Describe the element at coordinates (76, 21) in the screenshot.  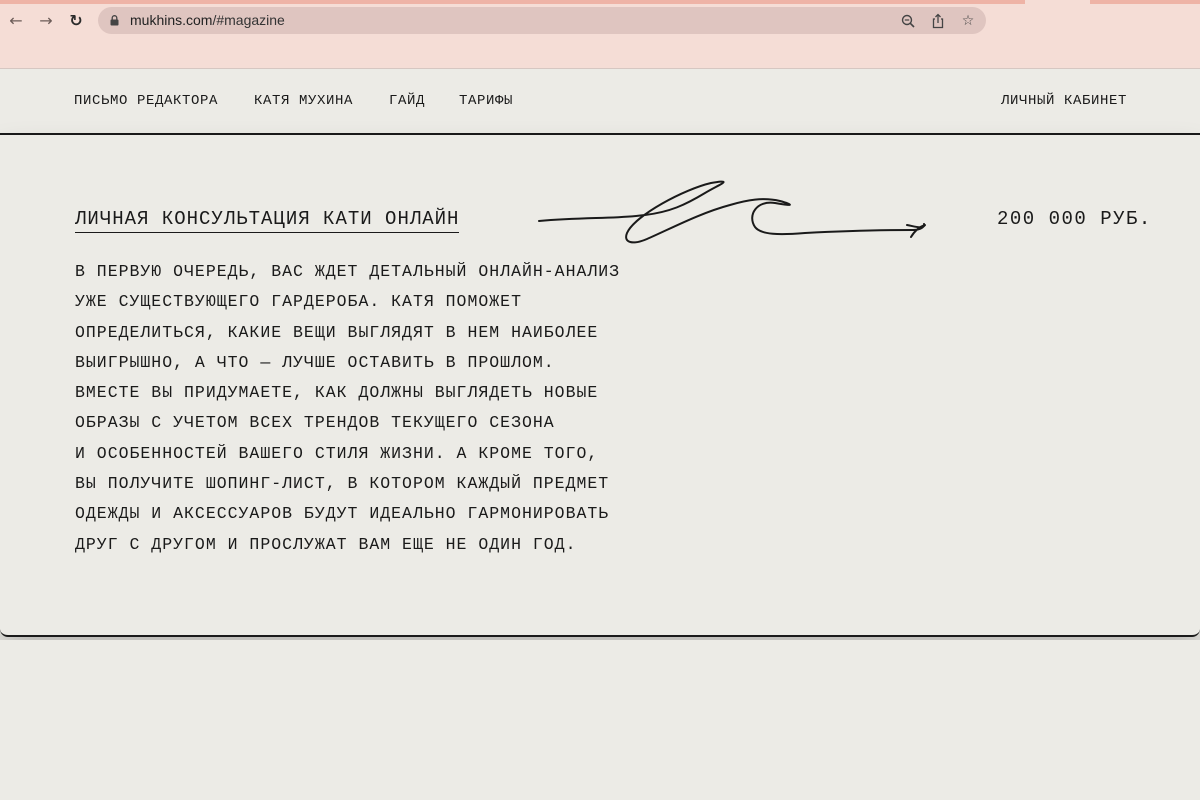
I see `reload-icon: ↻` at that location.